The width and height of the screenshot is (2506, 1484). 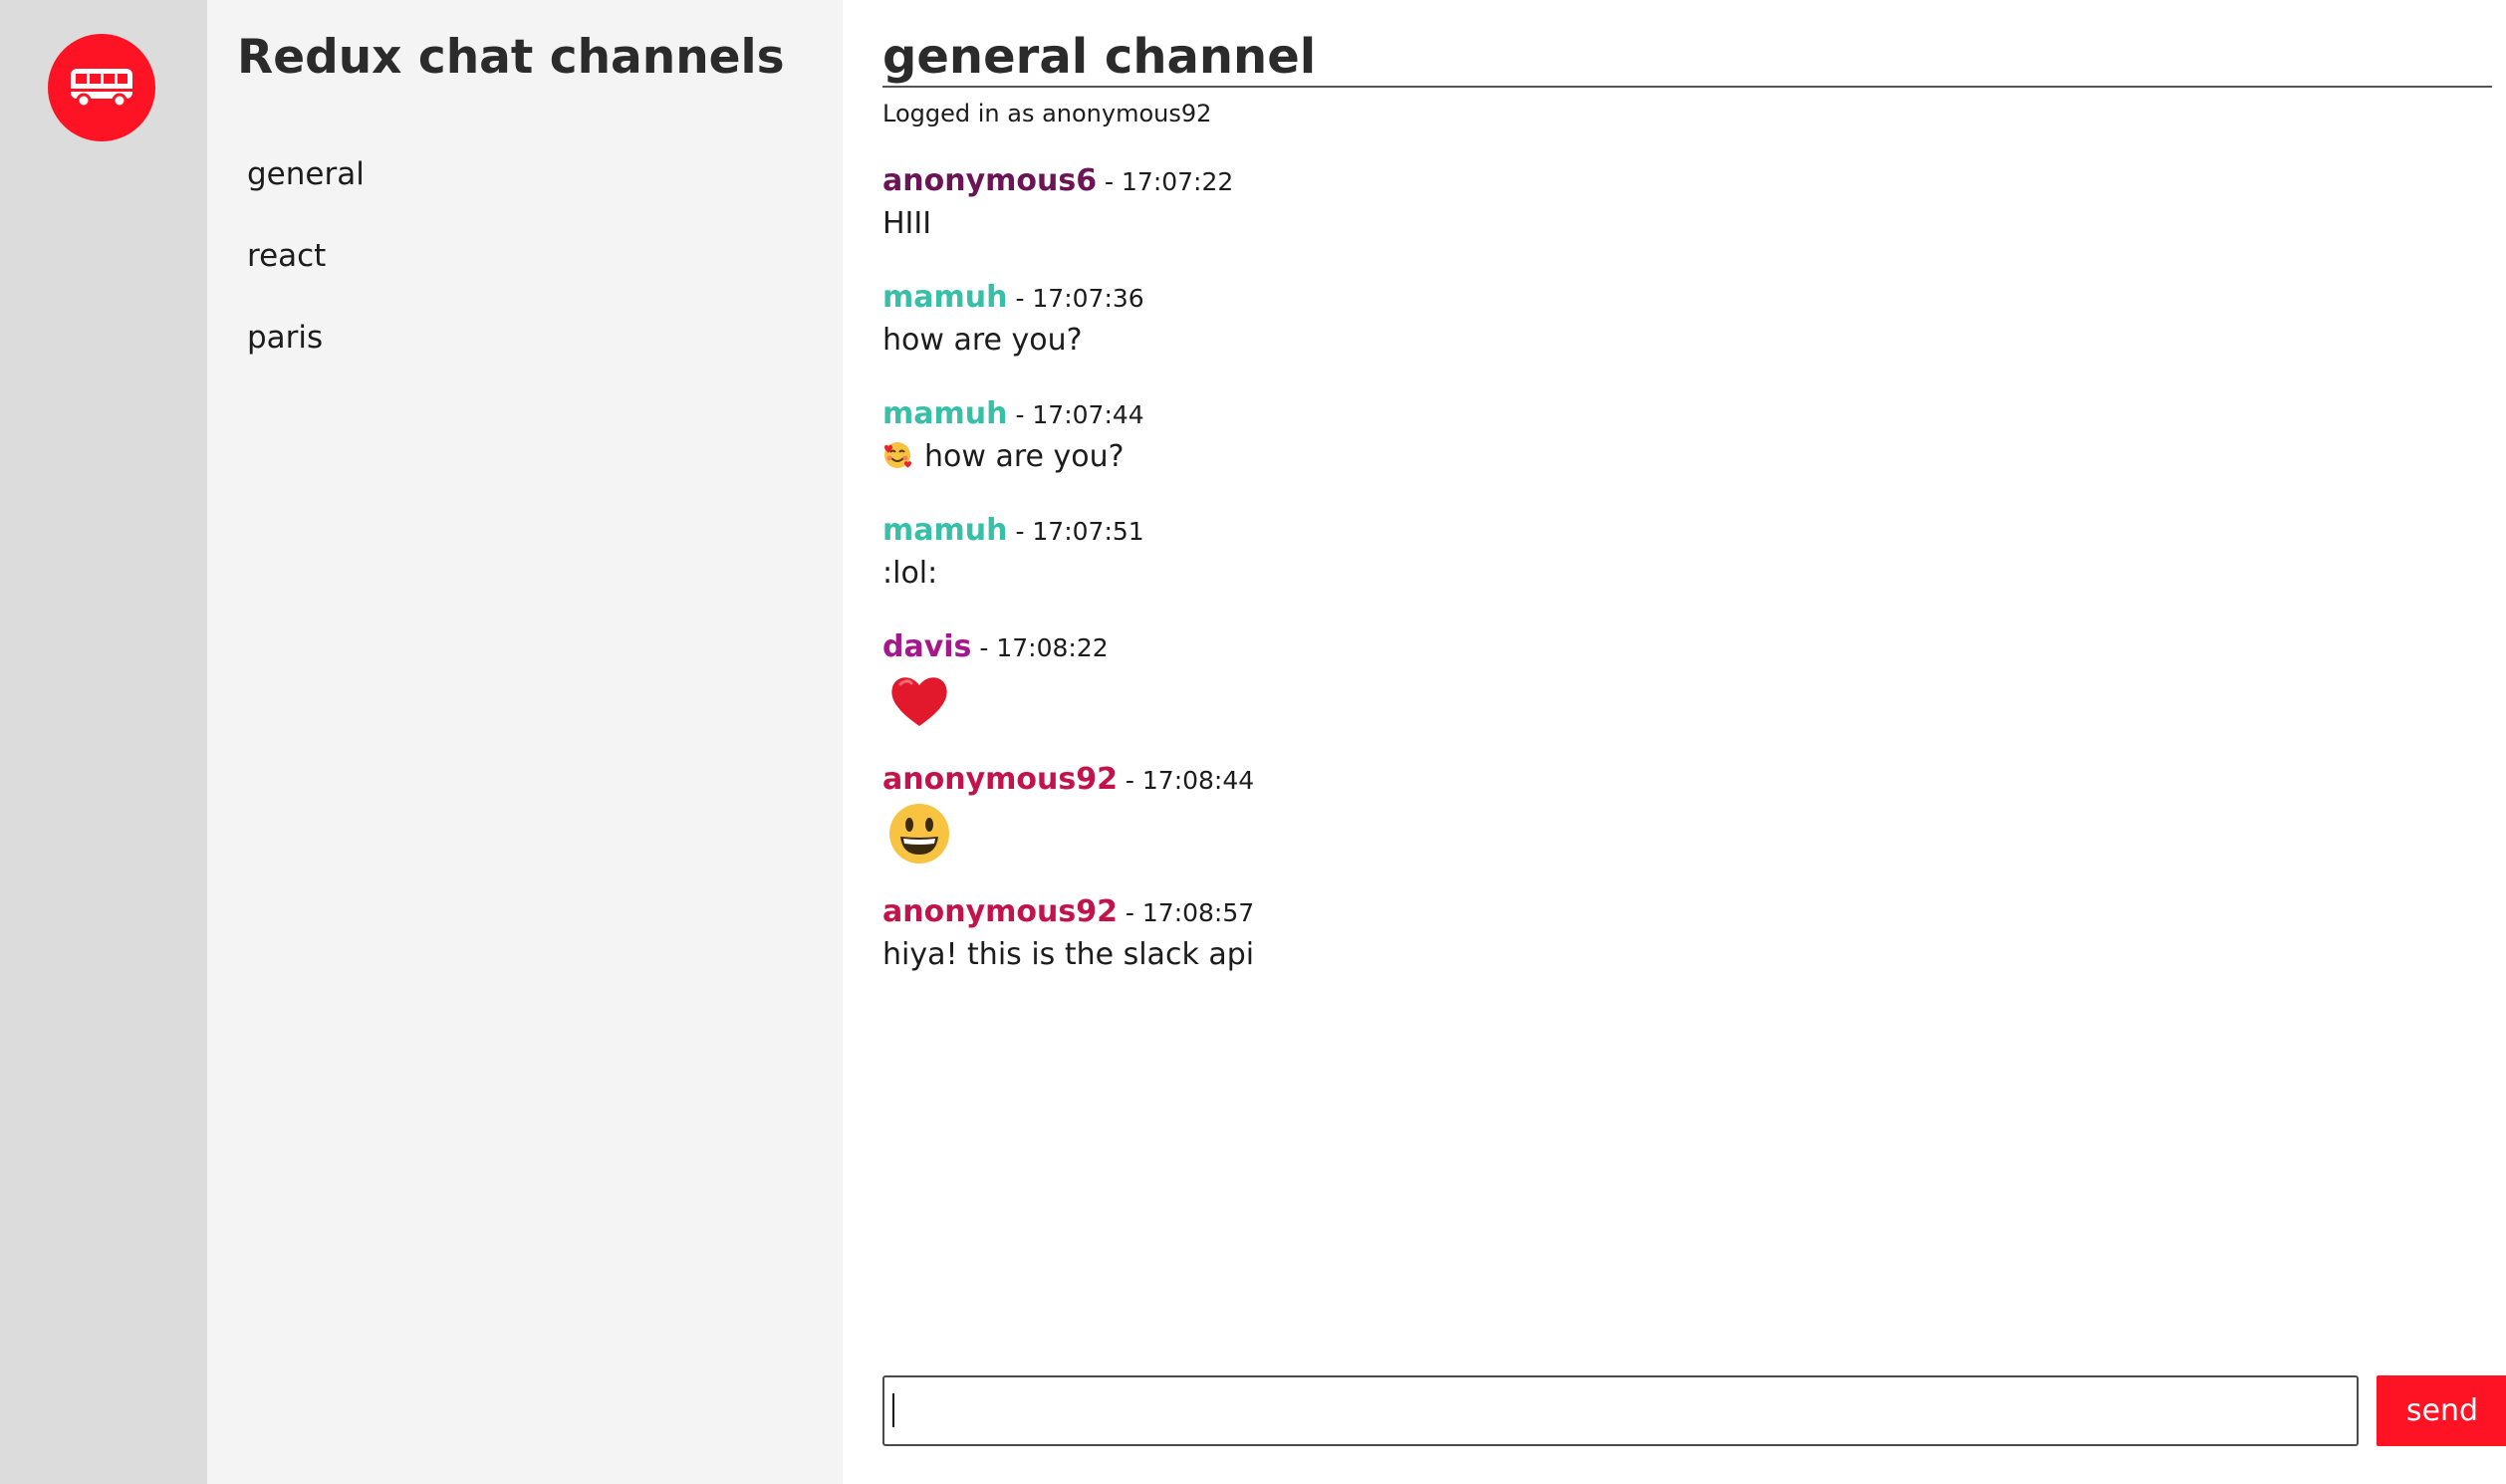 I want to click on message-item: anonymous92 - 17:08:44, so click(x=1679, y=813).